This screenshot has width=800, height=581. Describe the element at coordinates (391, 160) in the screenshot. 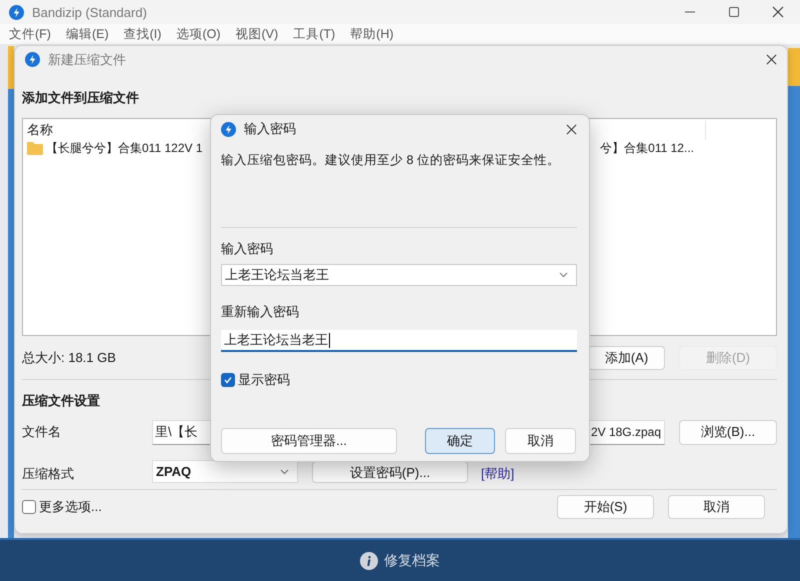

I see `dialog-message: 输入压缩包密码。建议使用至少 8 位的密码来保证安全性。` at that location.